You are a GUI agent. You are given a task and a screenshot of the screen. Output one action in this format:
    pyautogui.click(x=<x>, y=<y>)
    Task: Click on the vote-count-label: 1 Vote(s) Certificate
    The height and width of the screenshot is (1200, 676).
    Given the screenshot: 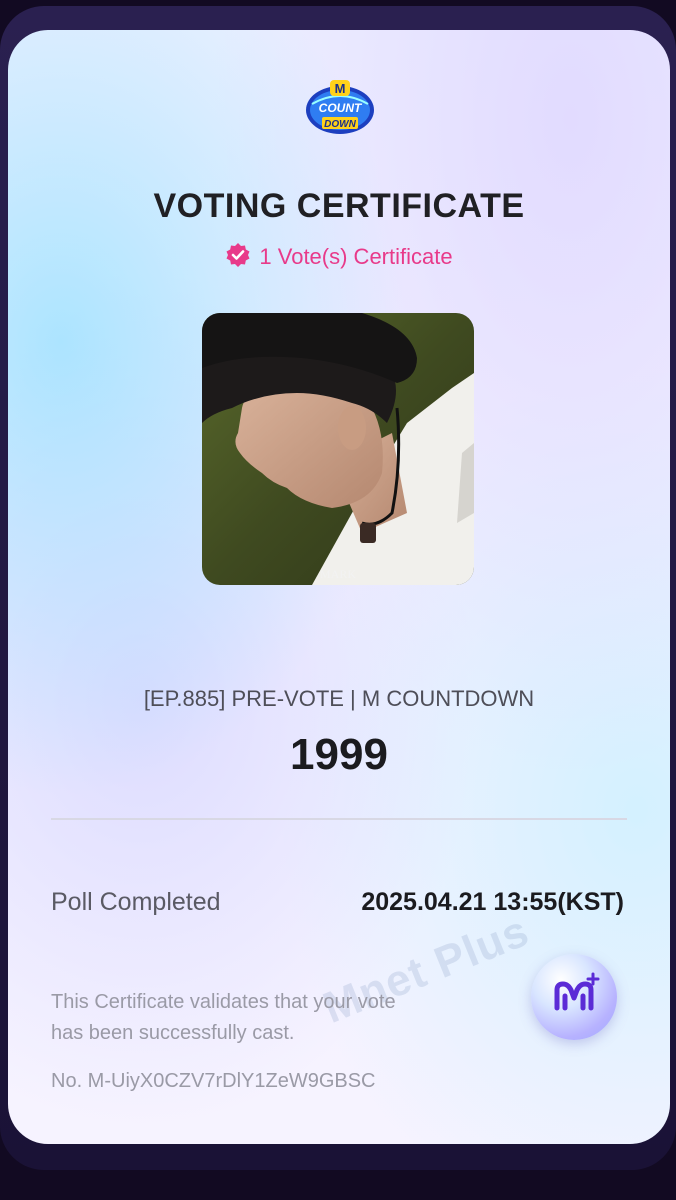 What is the action you would take?
    pyautogui.click(x=356, y=256)
    